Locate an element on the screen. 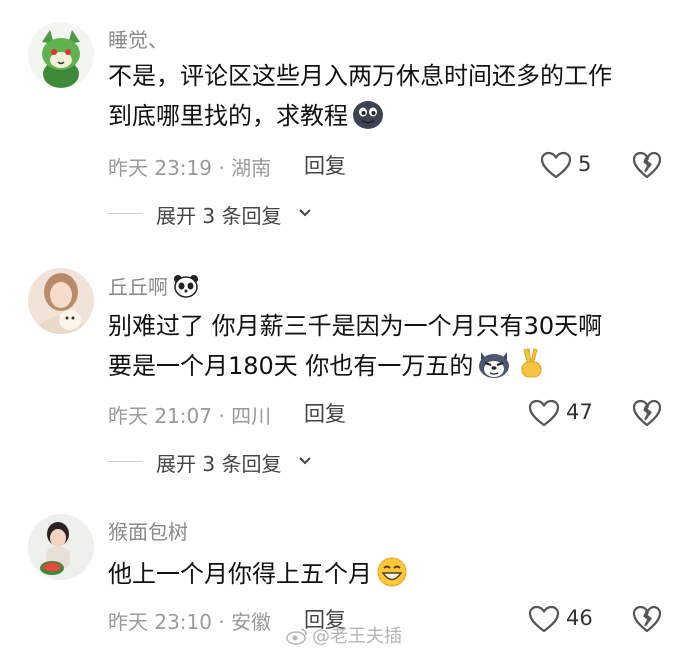 This screenshot has width=690, height=654. green-cat-avatar-icon is located at coordinates (61, 55).